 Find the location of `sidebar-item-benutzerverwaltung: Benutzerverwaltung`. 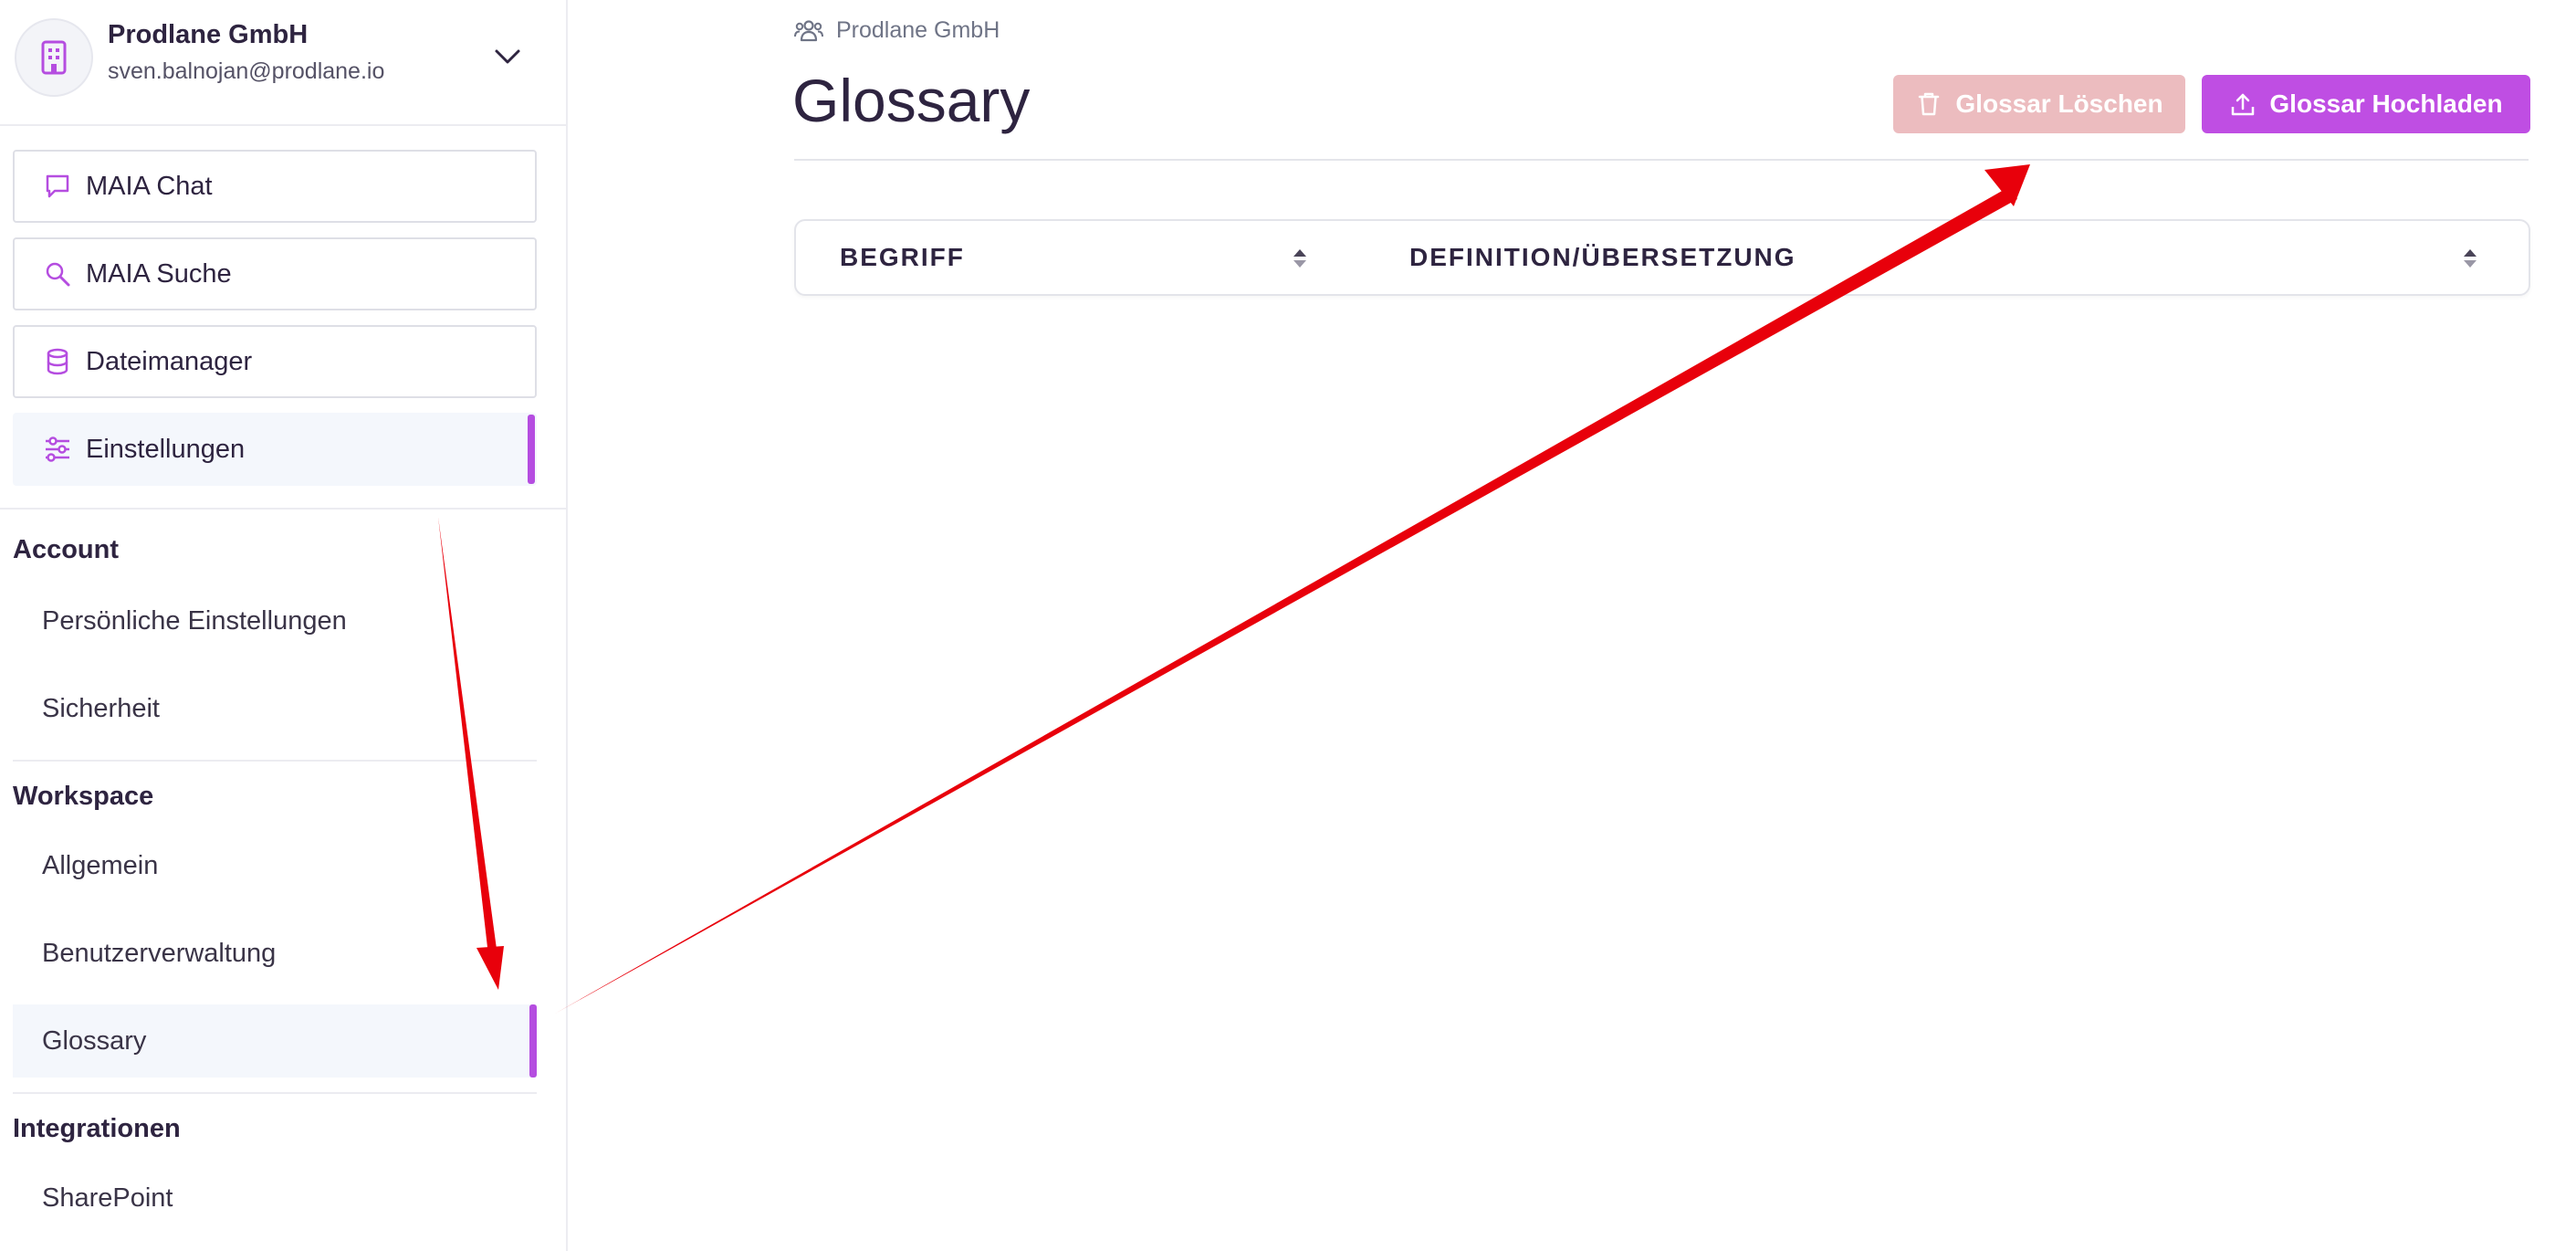

sidebar-item-benutzerverwaltung: Benutzerverwaltung is located at coordinates (275, 953).